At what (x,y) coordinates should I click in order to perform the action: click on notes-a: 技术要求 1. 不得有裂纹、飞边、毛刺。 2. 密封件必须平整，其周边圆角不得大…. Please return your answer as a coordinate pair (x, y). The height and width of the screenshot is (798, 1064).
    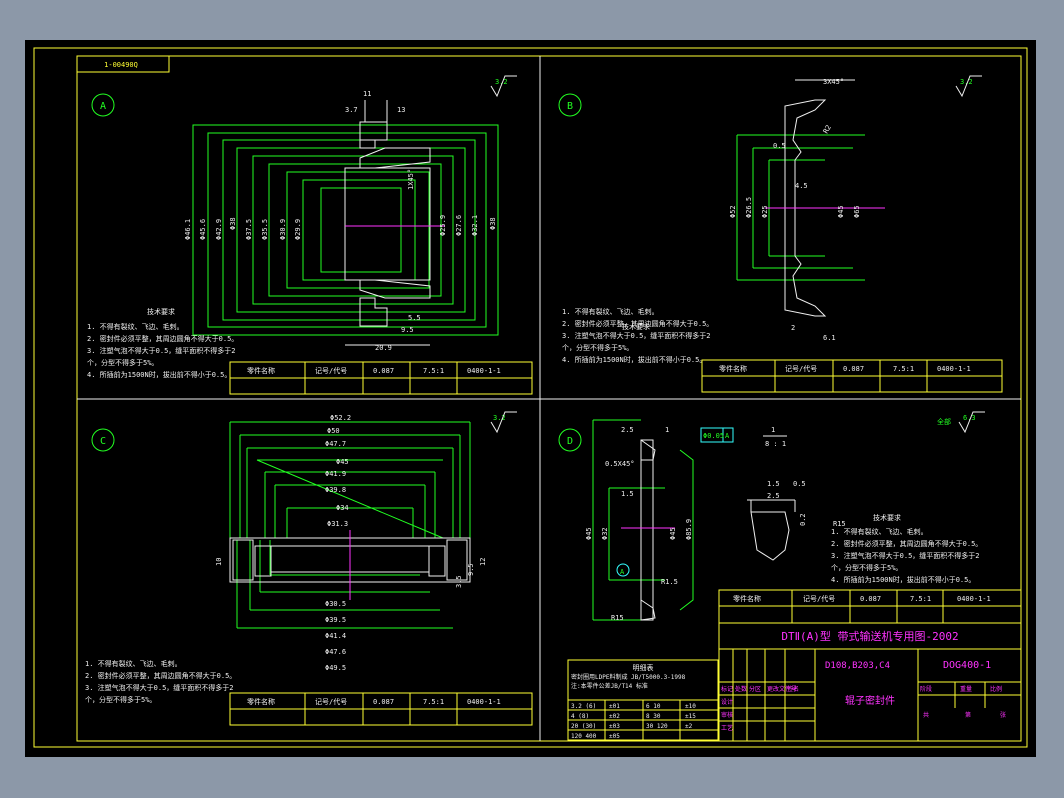
    Looking at the image, I should click on (162, 343).